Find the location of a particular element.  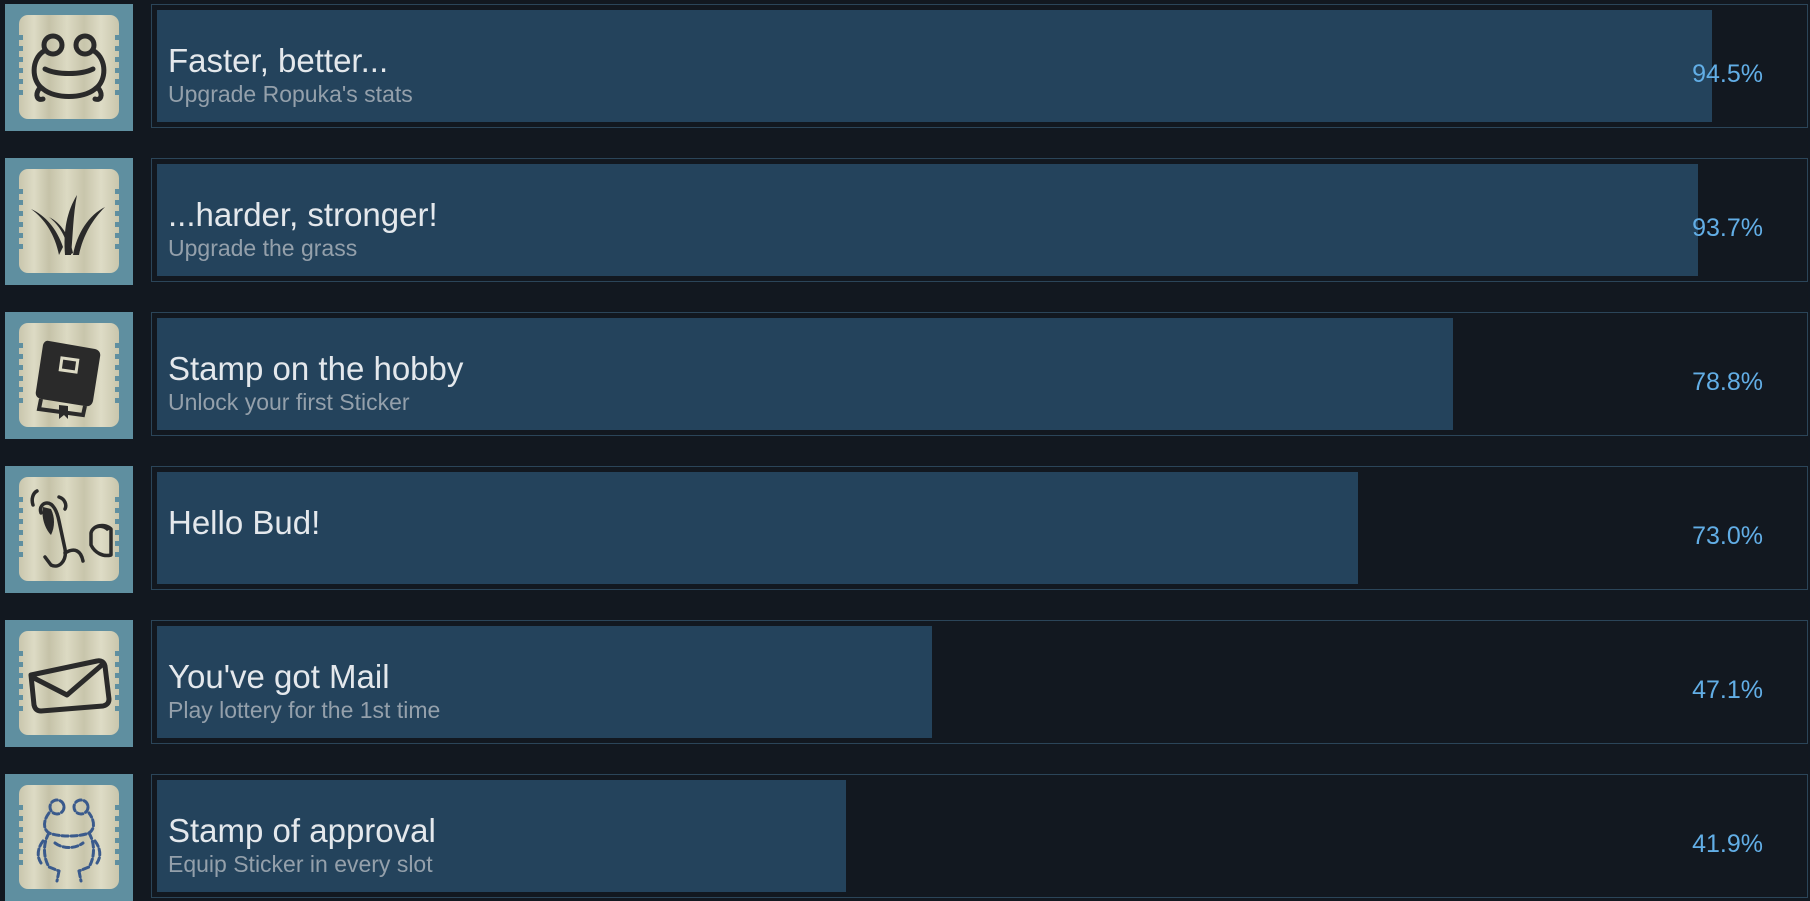

achievement-card: Hello Bud! 73.0% is located at coordinates (979, 528).